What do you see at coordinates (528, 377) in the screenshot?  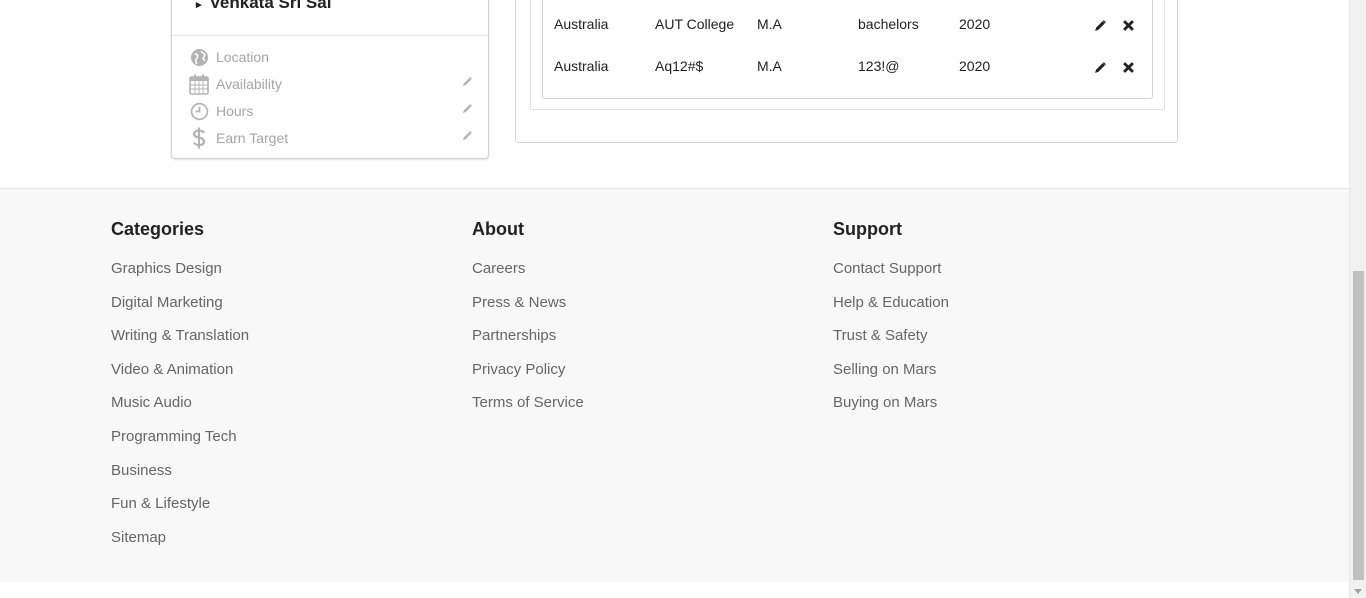 I see `footer-link: Privacy Policy` at bounding box center [528, 377].